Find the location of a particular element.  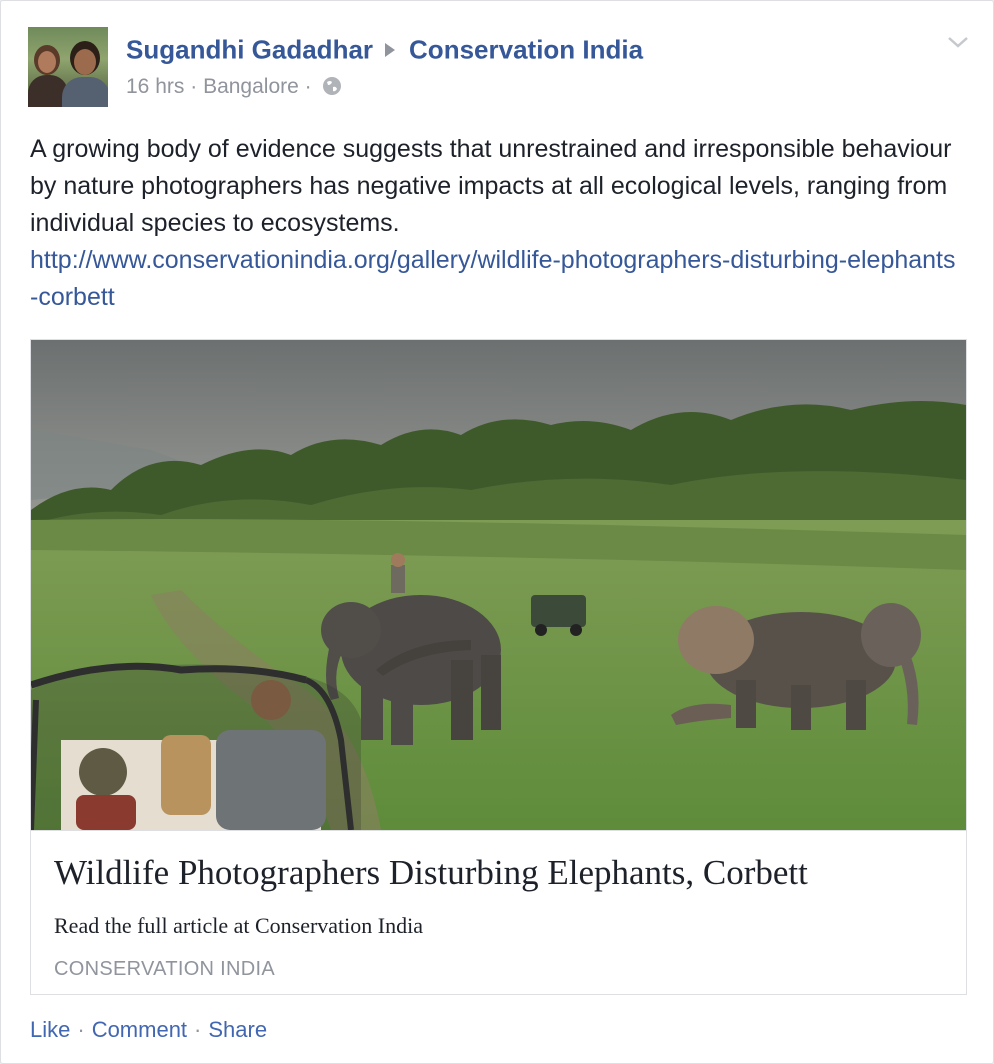

post-timestamp: 16 hrs is located at coordinates (155, 86).